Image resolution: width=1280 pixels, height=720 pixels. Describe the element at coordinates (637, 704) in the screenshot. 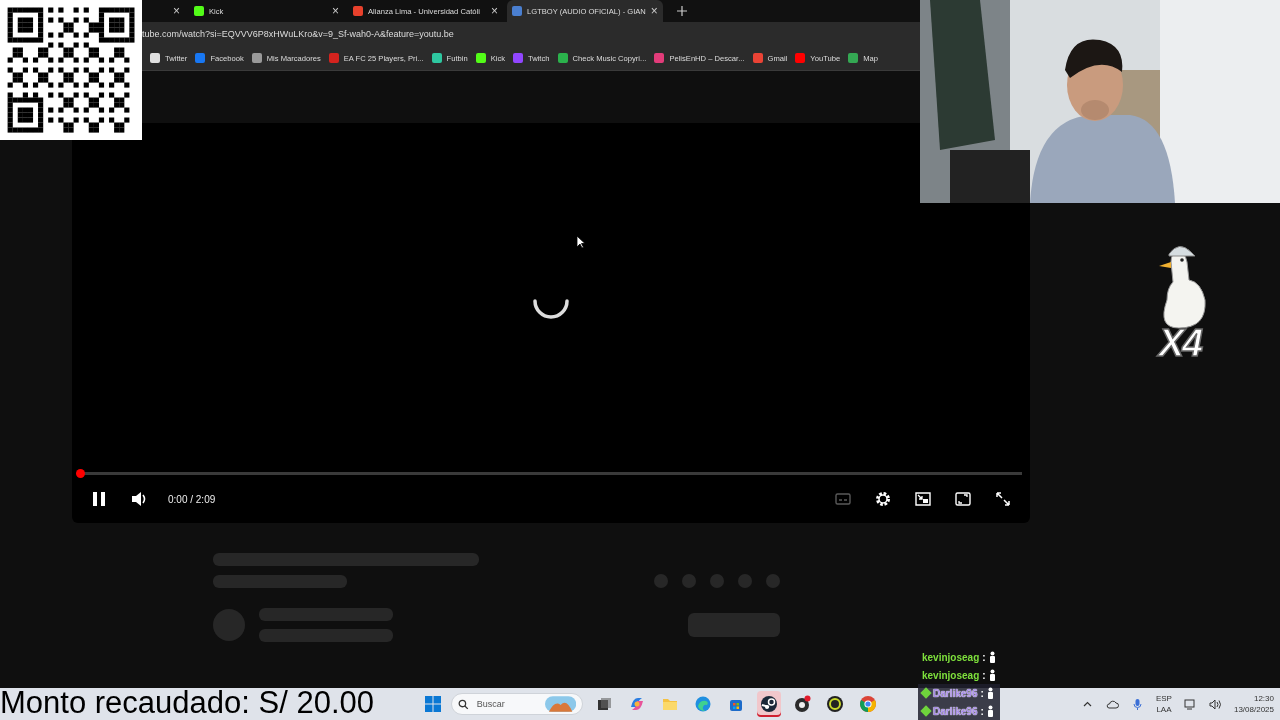

I see `swirl-icon` at that location.